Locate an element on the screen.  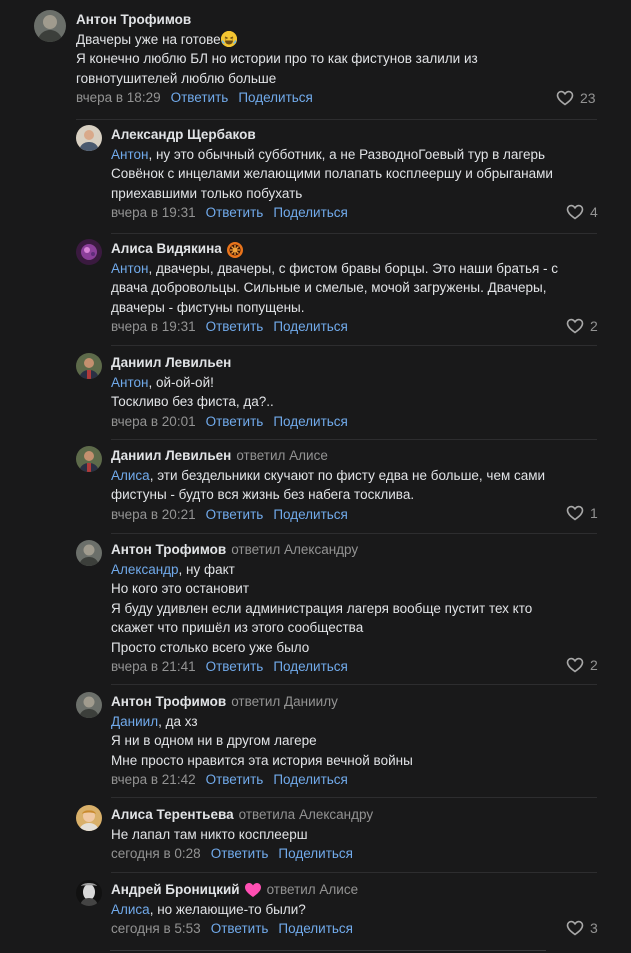
comment-time: вчера в 18:29 is located at coordinates (118, 98).